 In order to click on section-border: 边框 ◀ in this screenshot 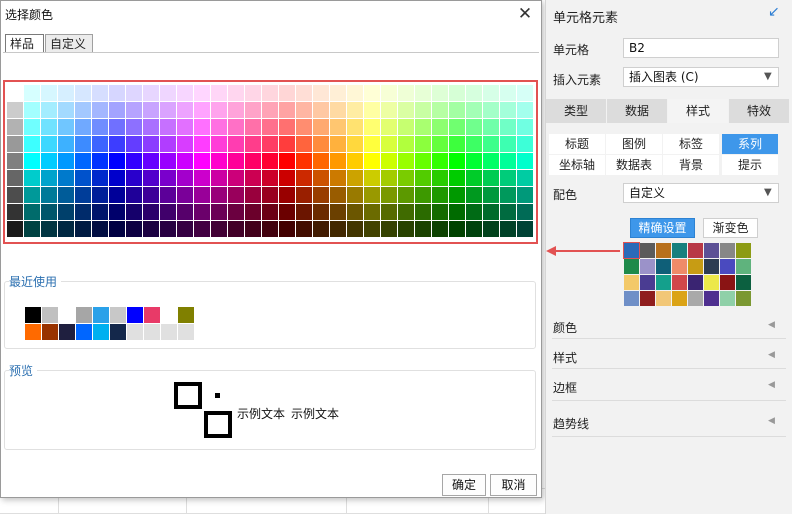, I will do `click(669, 386)`.